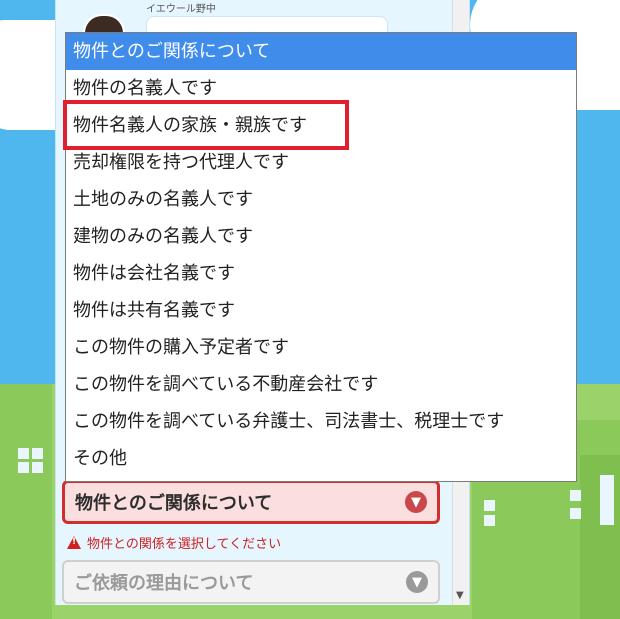 The height and width of the screenshot is (619, 620). I want to click on option-building-only-owner: 建物のみの名義人です, so click(321, 236).